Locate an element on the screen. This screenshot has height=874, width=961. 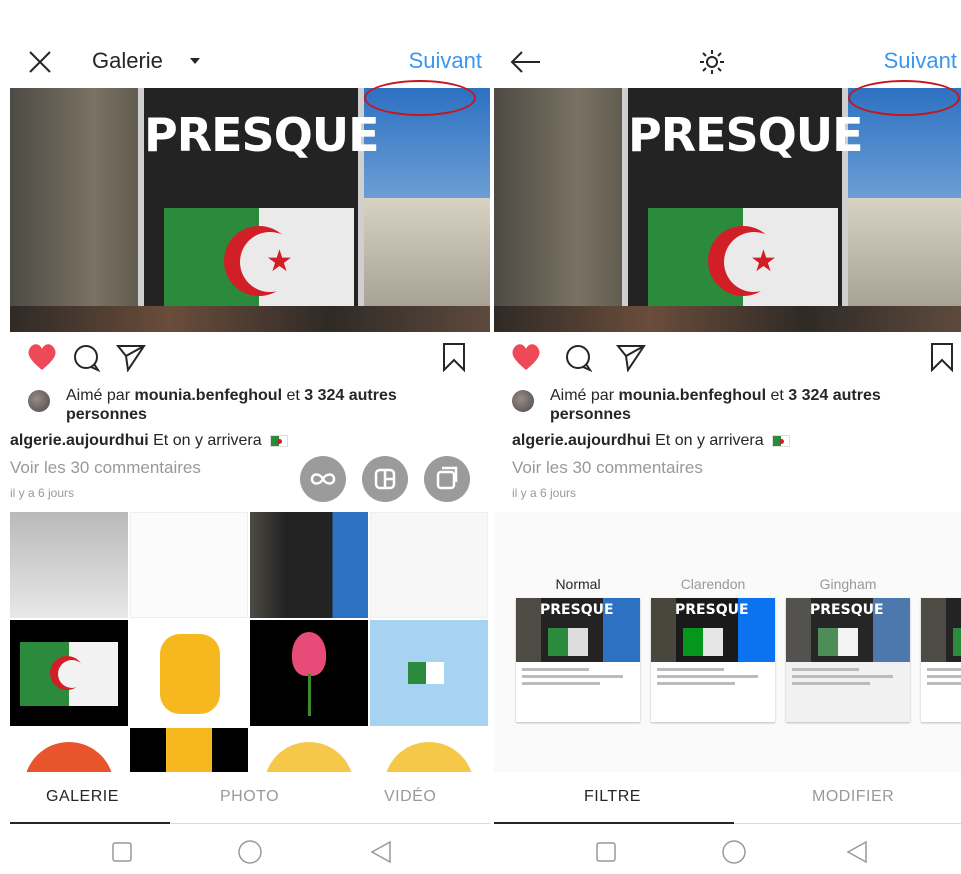
filter-label-gingham: Gingham is located at coordinates (848, 584).